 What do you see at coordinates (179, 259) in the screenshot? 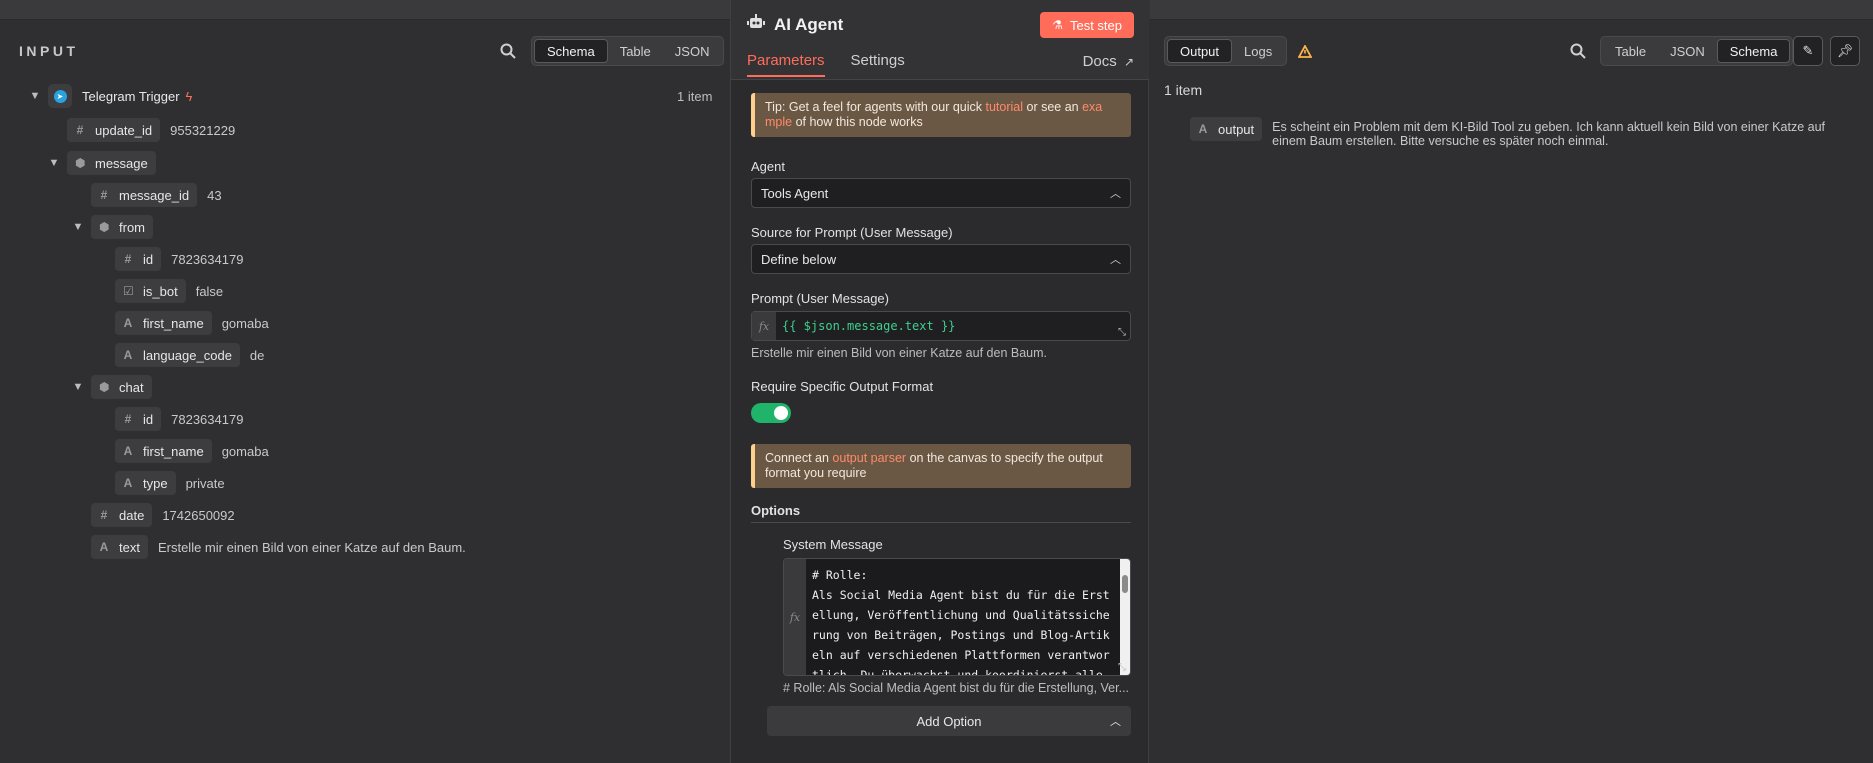
I see `field-from-id: # id 7823634179` at bounding box center [179, 259].